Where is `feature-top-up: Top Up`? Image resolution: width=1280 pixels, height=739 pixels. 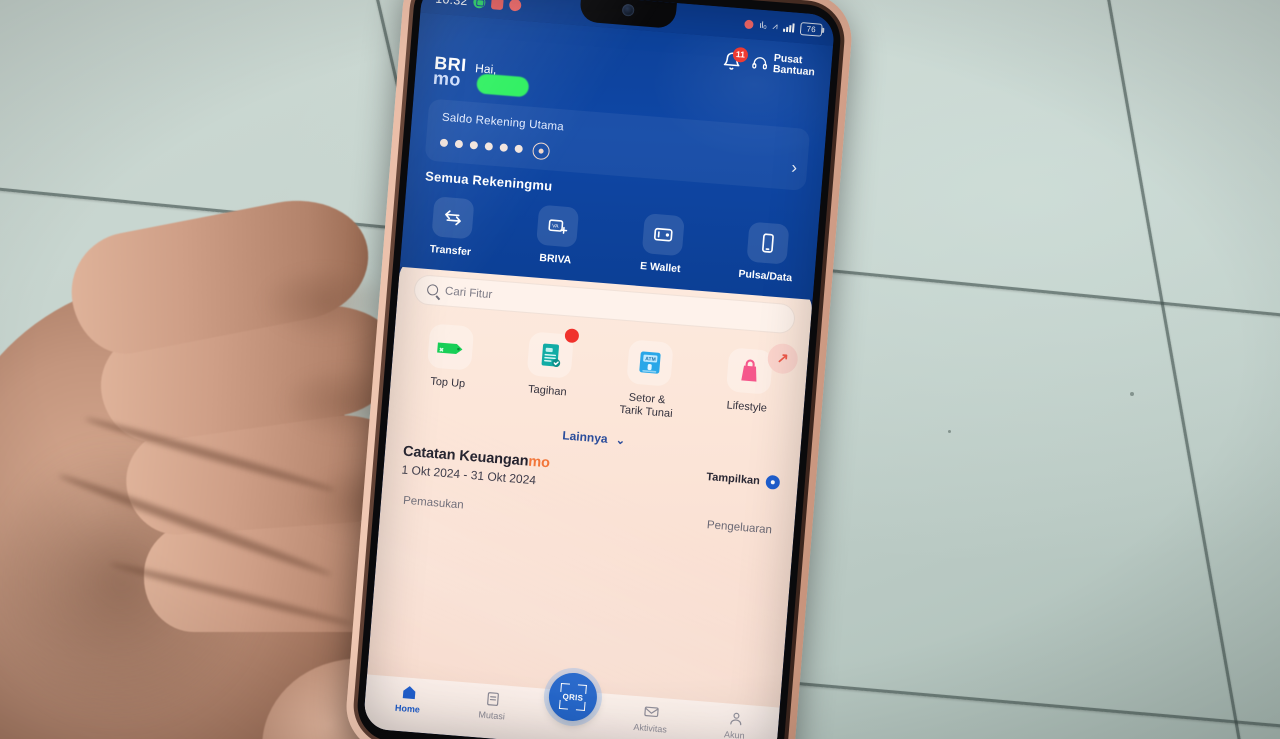 feature-top-up: Top Up is located at coordinates (449, 364).